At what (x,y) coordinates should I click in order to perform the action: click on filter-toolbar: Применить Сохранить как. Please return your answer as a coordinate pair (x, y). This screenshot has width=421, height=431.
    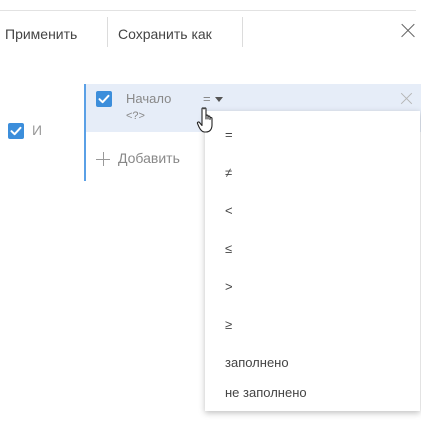
    Looking at the image, I should click on (210, 34).